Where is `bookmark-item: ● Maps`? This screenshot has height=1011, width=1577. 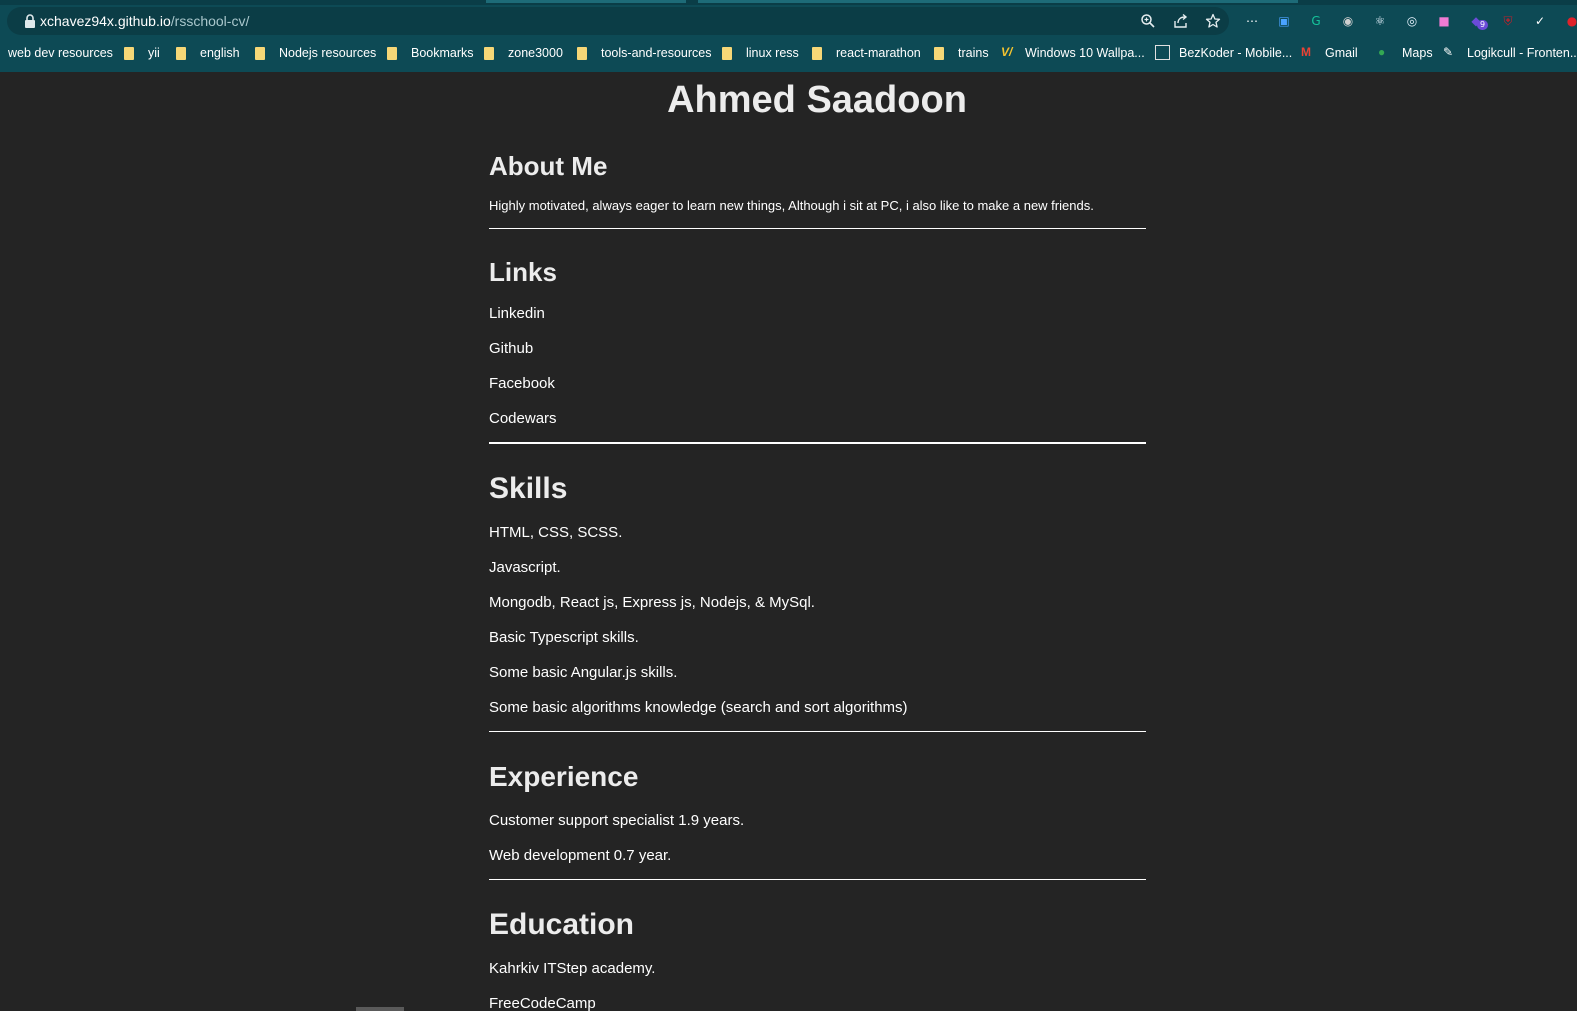
bookmark-item: ● Maps is located at coordinates (1405, 53).